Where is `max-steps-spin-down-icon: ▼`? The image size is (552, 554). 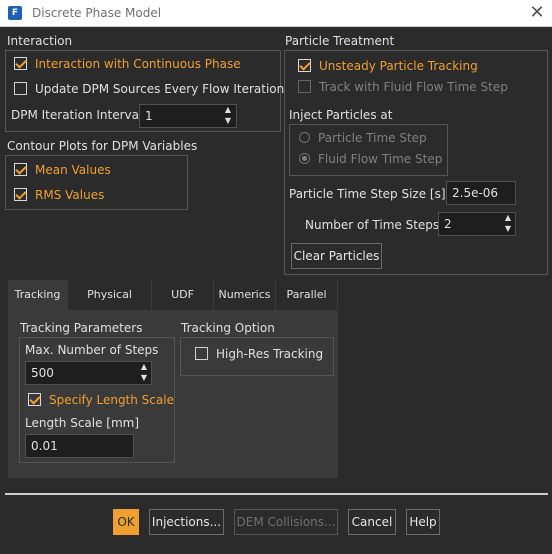
max-steps-spin-down-icon: ▼ is located at coordinates (144, 378).